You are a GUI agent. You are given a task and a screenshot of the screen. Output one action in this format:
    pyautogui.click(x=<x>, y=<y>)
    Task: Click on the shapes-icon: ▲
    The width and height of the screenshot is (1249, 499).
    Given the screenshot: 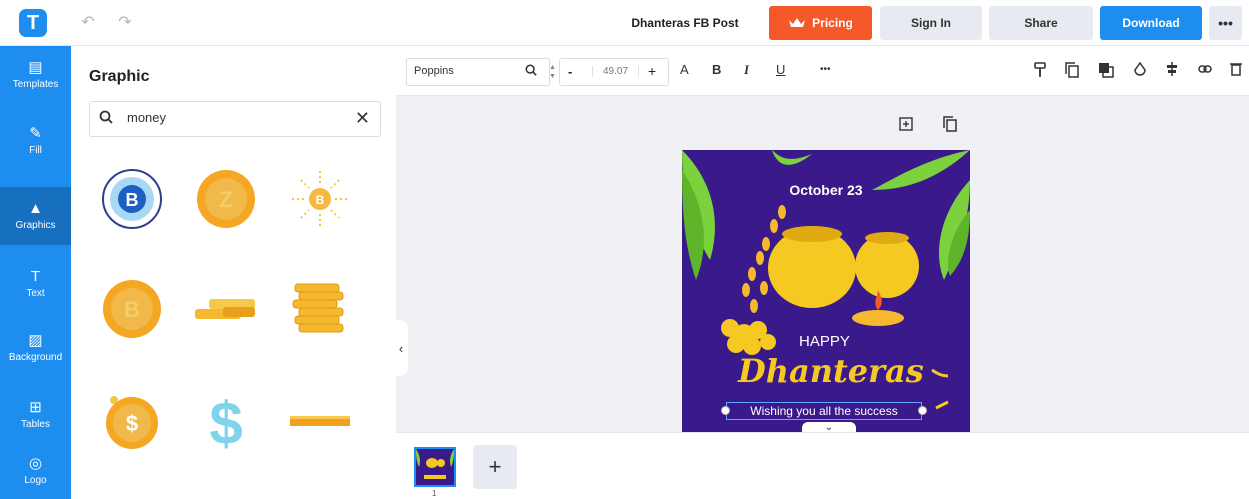 What is the action you would take?
    pyautogui.click(x=35, y=208)
    